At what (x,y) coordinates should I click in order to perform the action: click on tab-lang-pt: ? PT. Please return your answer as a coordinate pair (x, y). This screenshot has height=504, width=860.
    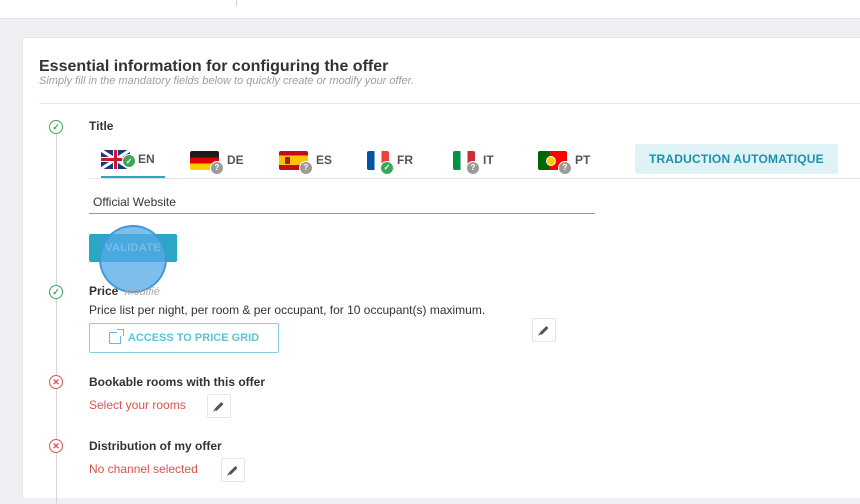
    Looking at the image, I should click on (564, 160).